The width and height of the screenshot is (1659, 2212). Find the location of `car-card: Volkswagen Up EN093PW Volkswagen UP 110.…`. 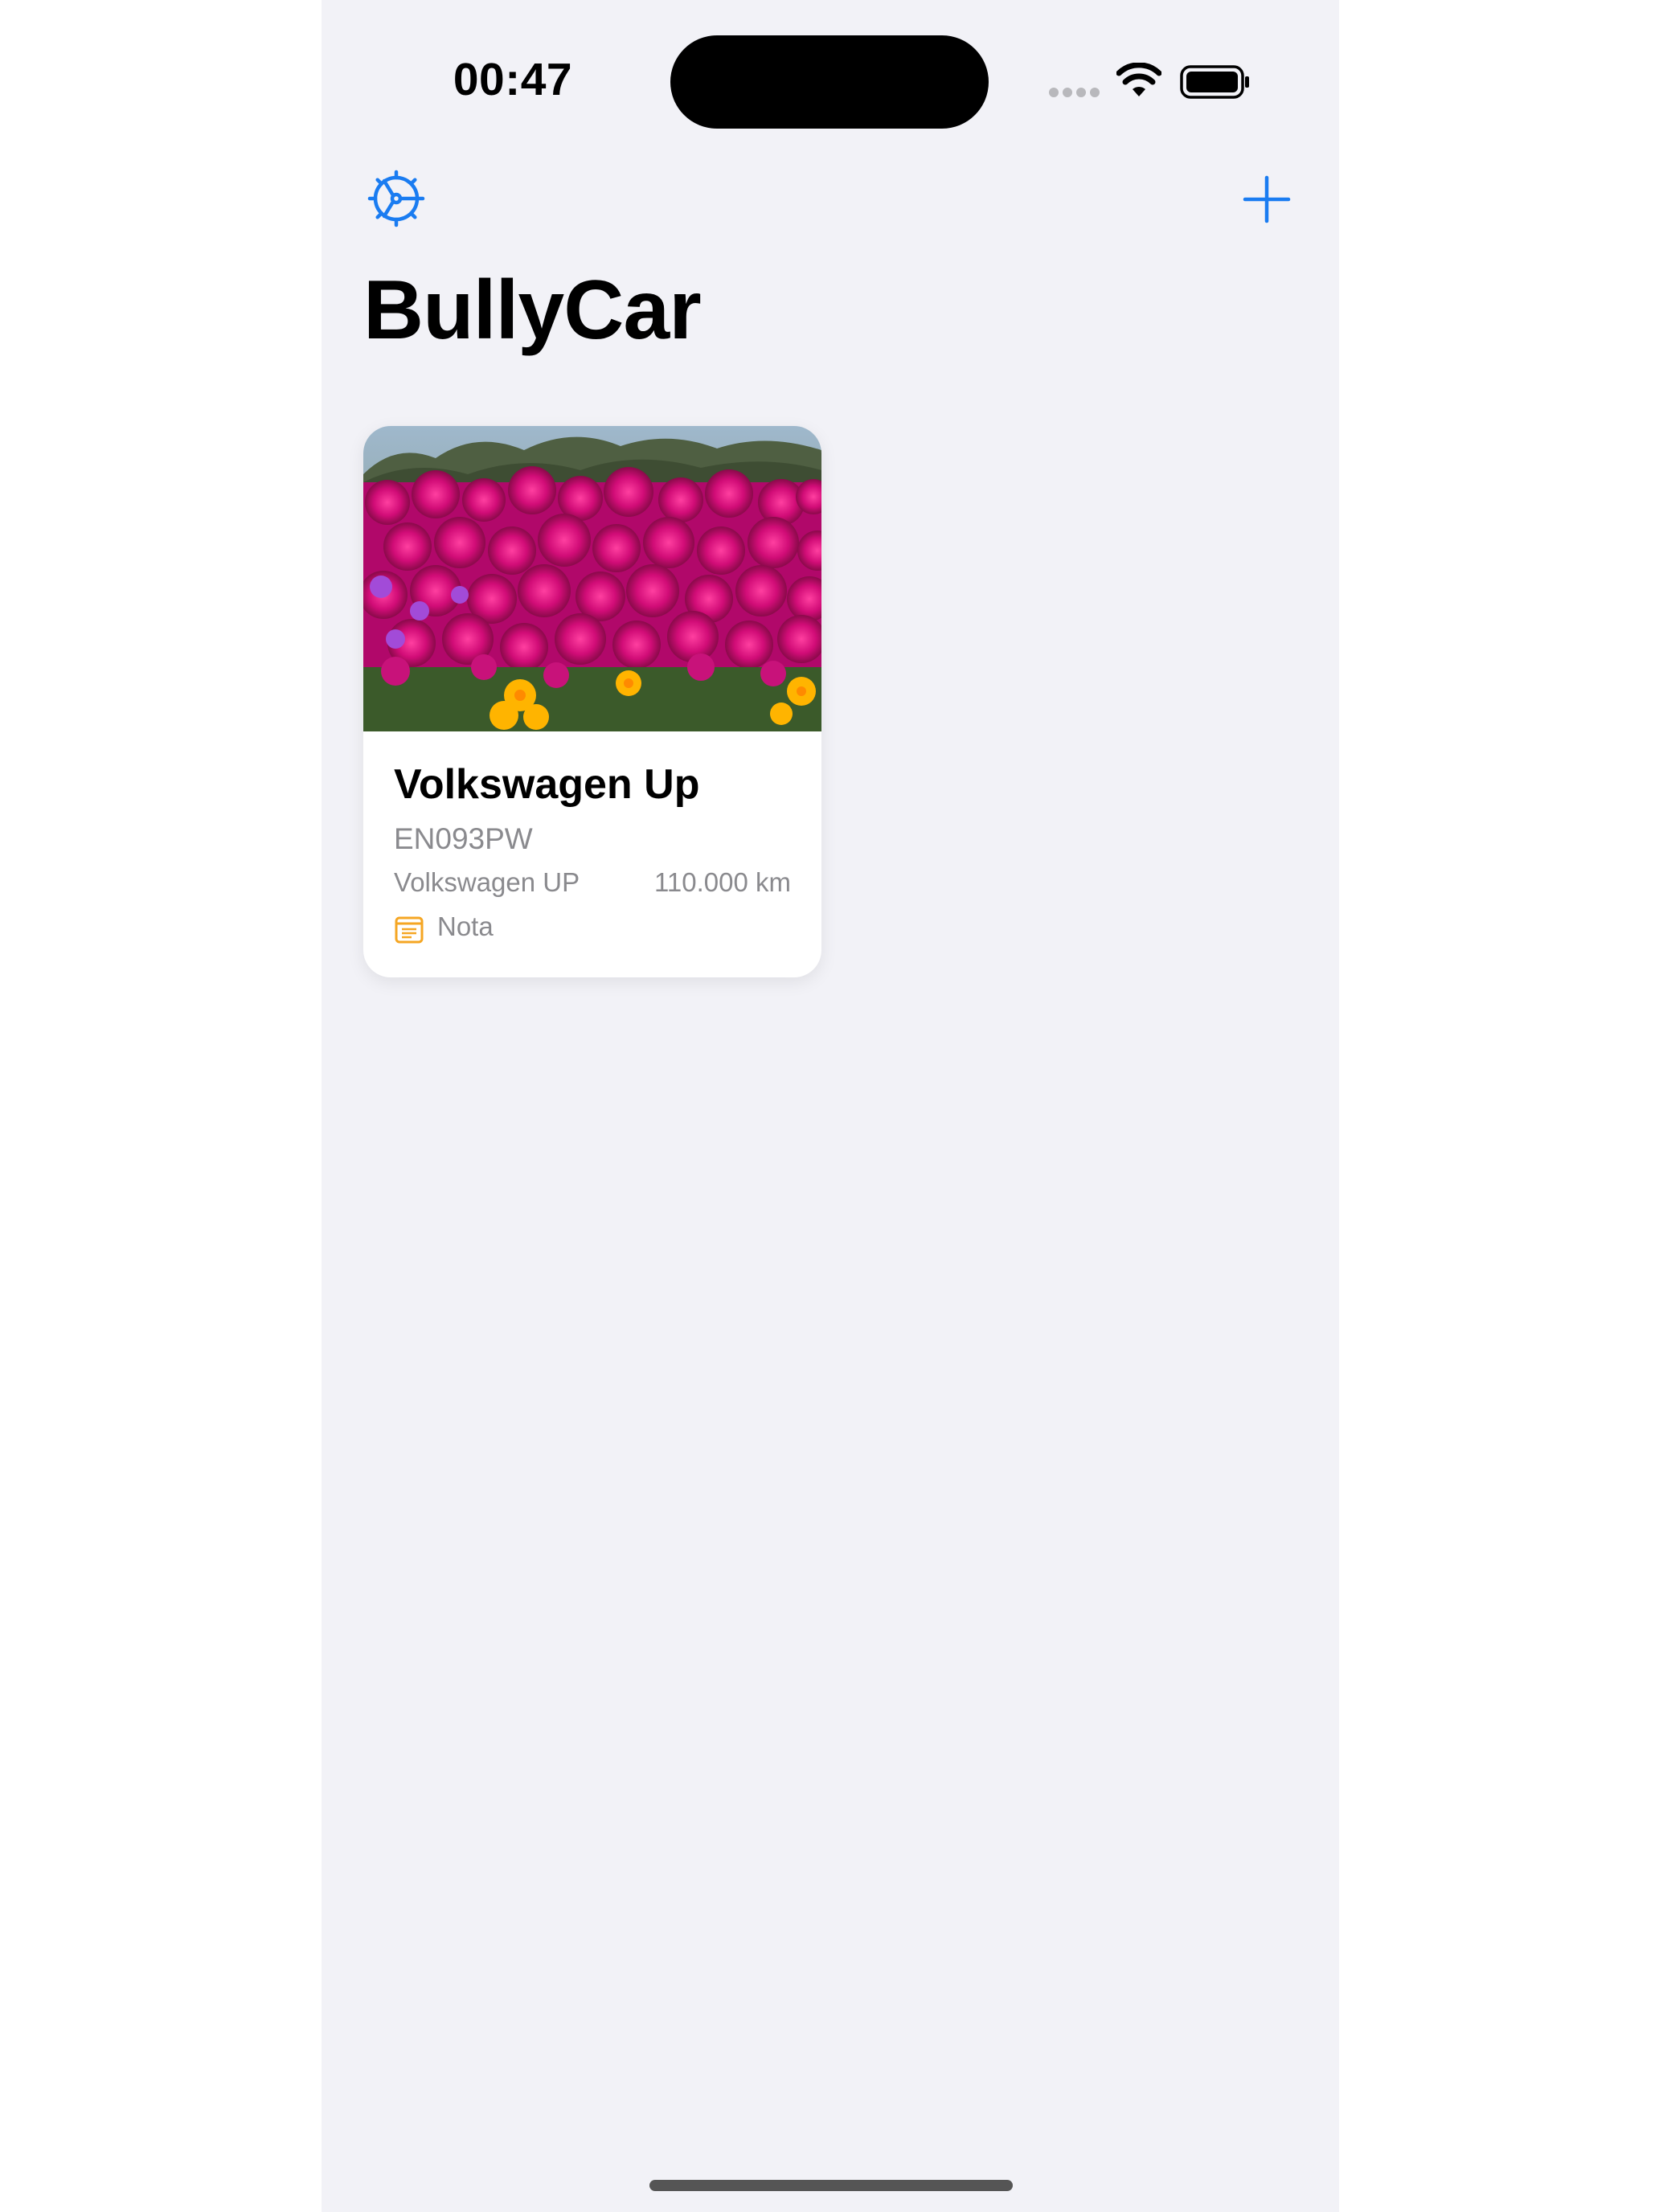

car-card: Volkswagen Up EN093PW Volkswagen UP 110.… is located at coordinates (592, 701).